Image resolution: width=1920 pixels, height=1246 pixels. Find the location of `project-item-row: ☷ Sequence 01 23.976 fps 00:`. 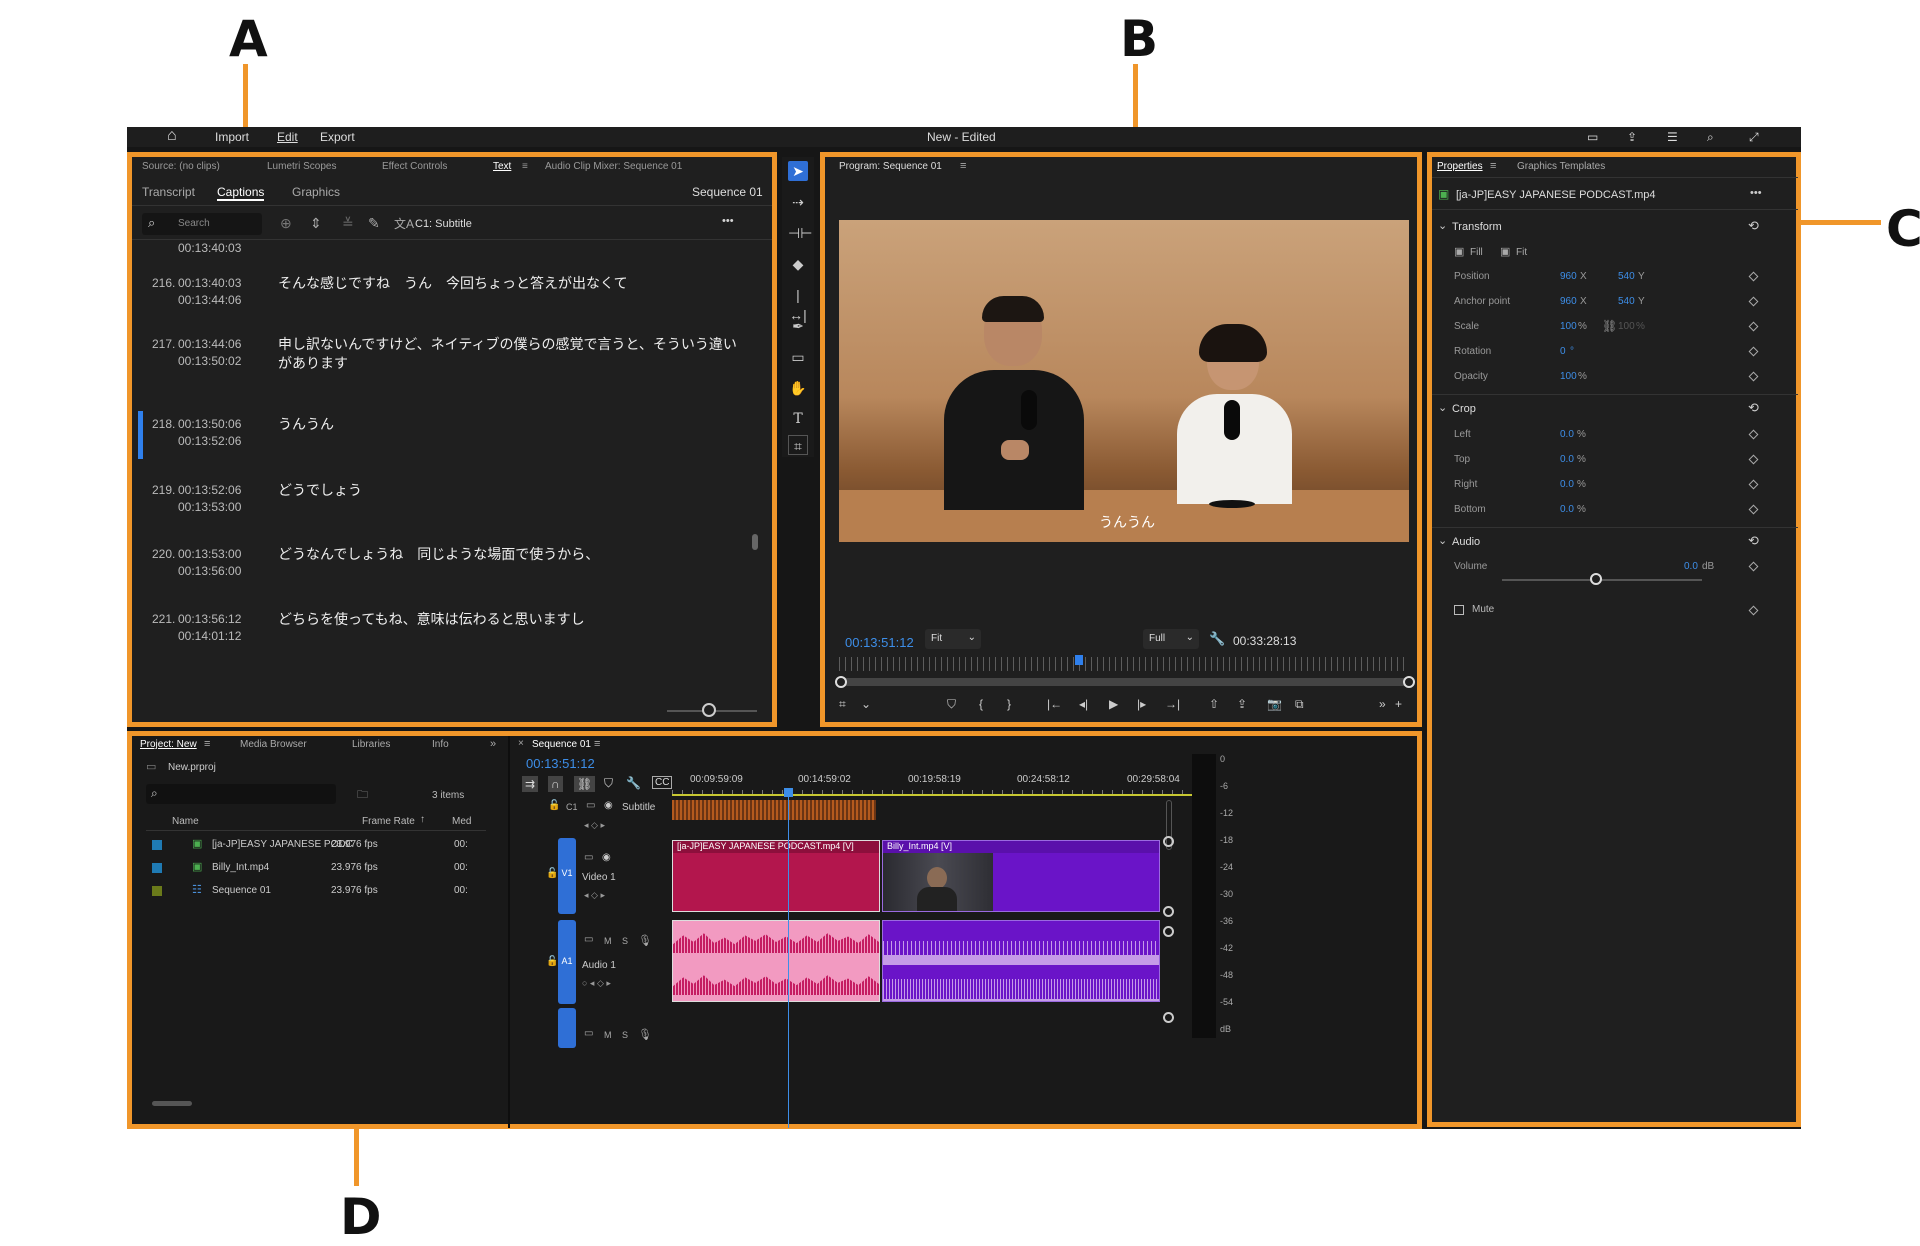

project-item-row: ☷ Sequence 01 23.976 fps 00: is located at coordinates (316, 891).